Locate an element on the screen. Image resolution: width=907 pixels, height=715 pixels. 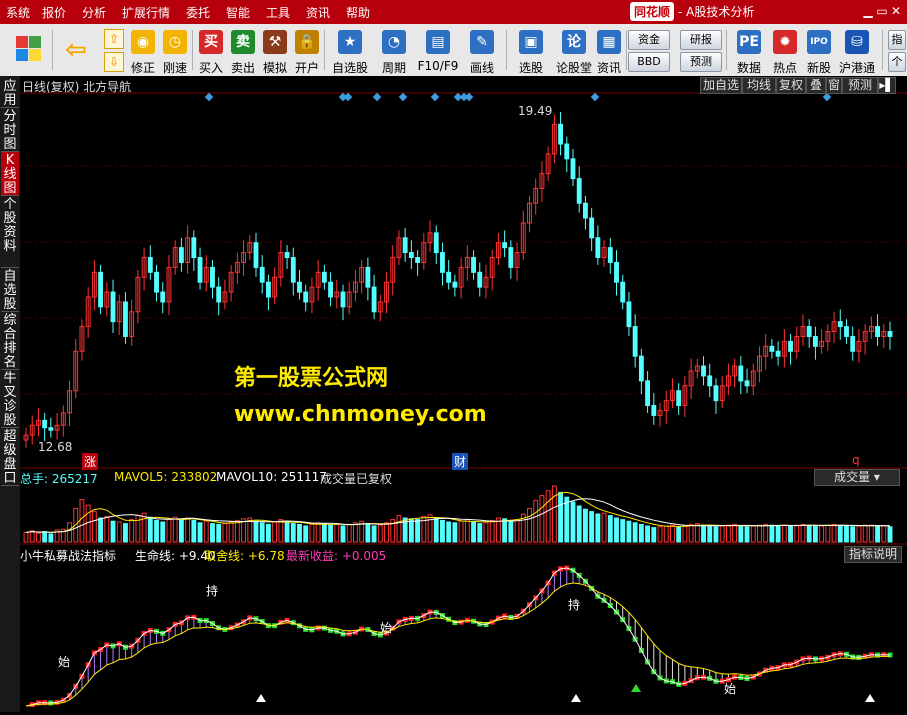
sidebar-tab-1: 分时图 is located at coordinates (10, 130).